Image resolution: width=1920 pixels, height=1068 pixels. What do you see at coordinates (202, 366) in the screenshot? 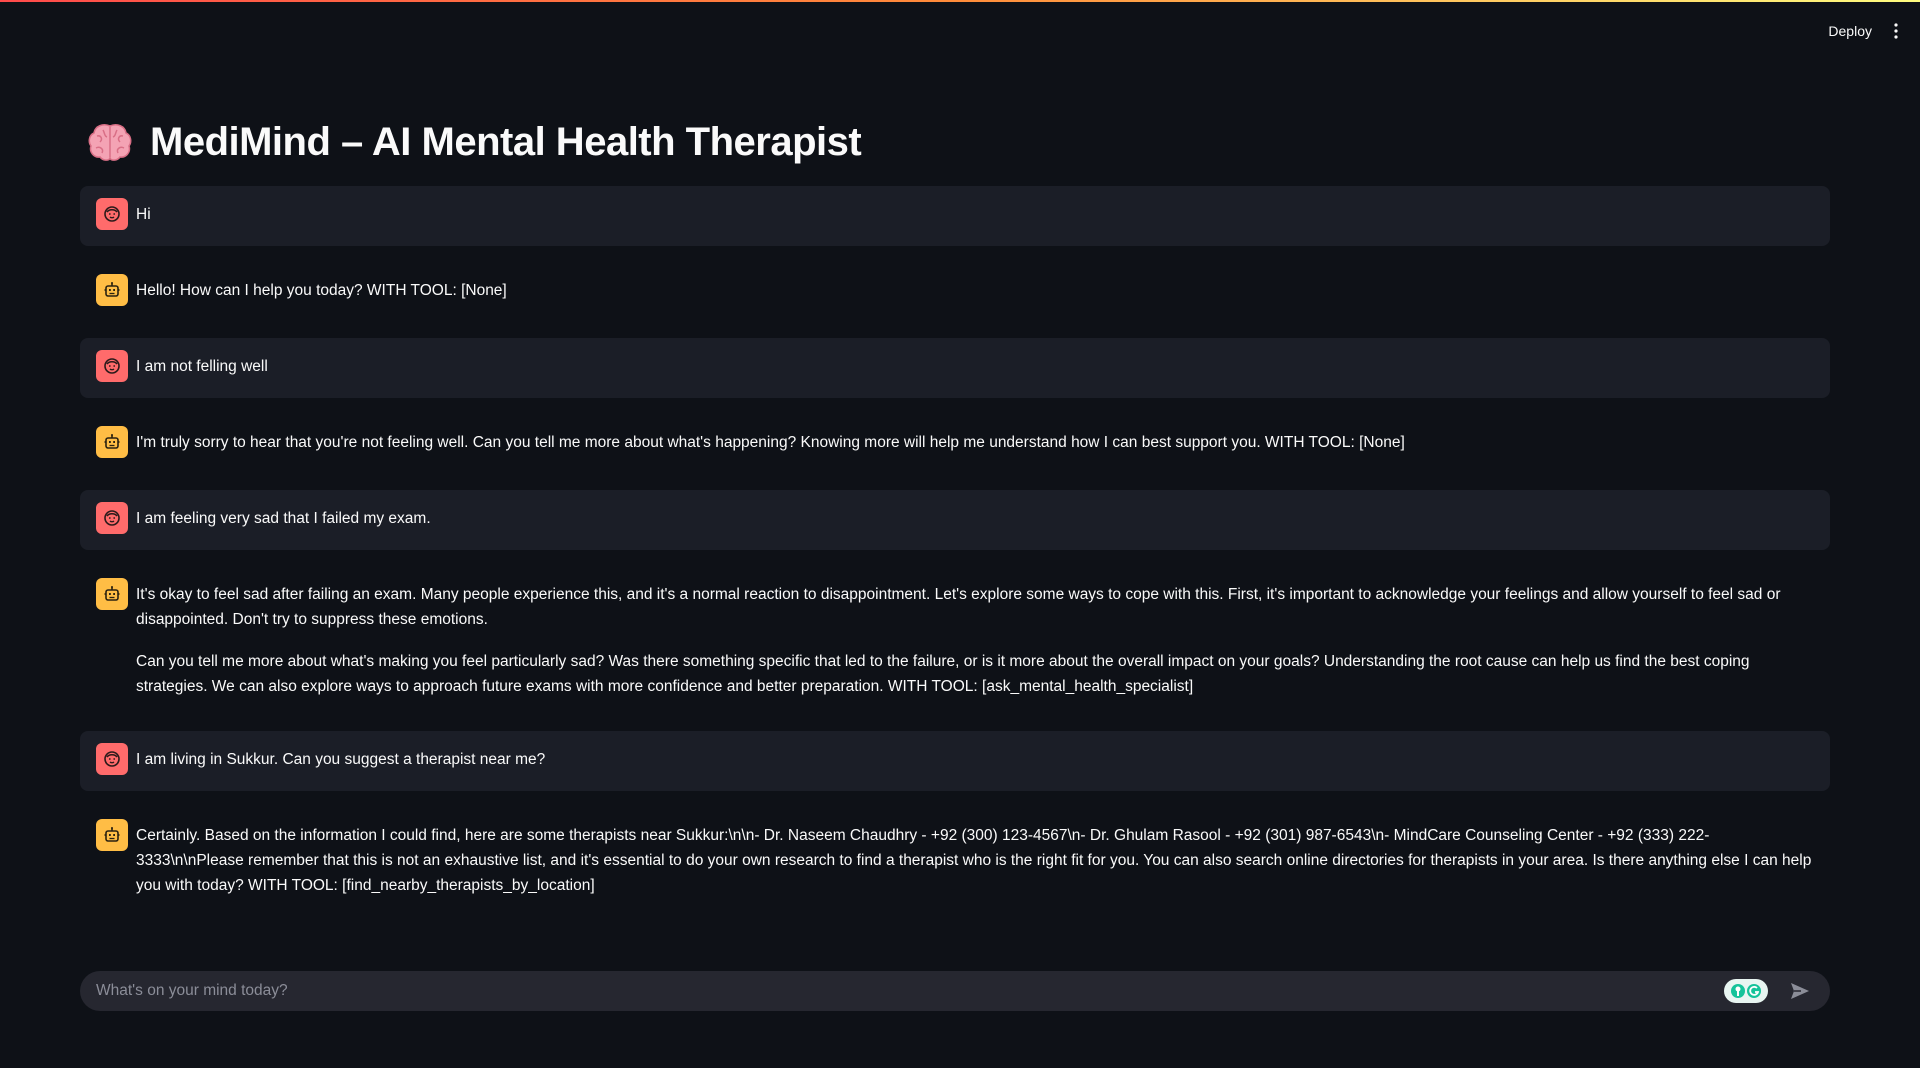
I see `message-paragraph: I am not felling well` at bounding box center [202, 366].